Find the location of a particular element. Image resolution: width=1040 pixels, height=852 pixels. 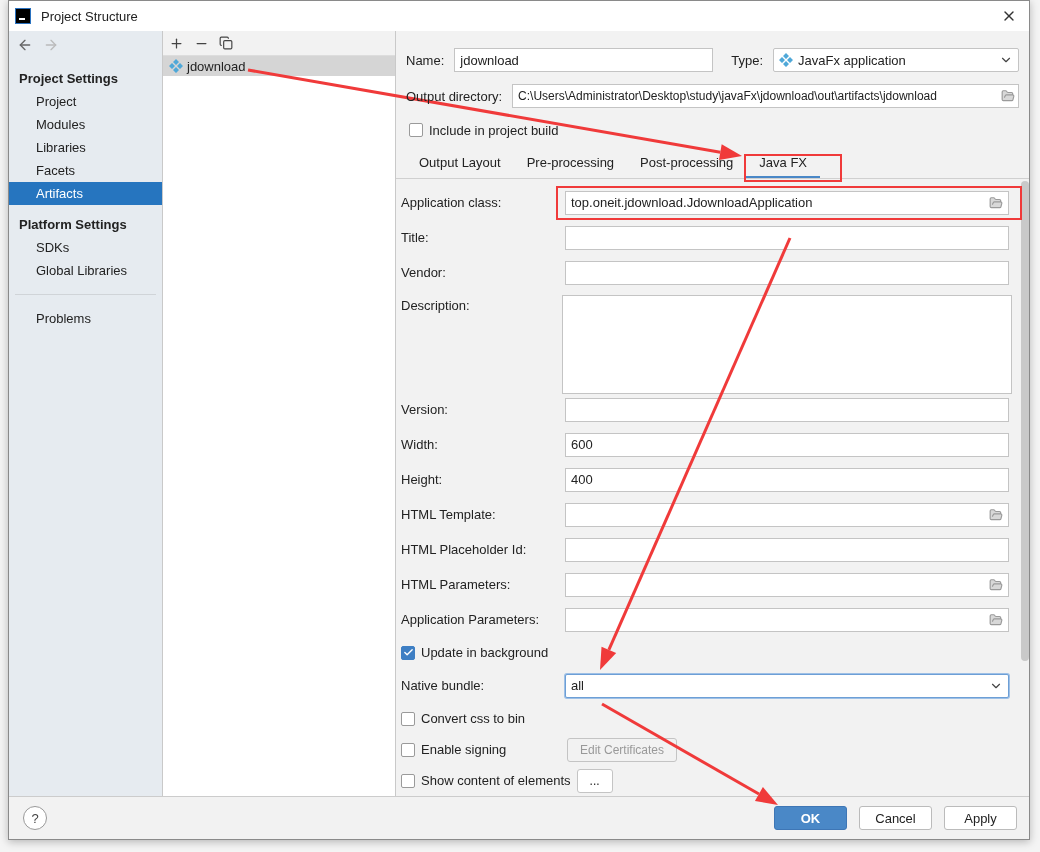

sidebar-item: Modules is located at coordinates (85, 124).